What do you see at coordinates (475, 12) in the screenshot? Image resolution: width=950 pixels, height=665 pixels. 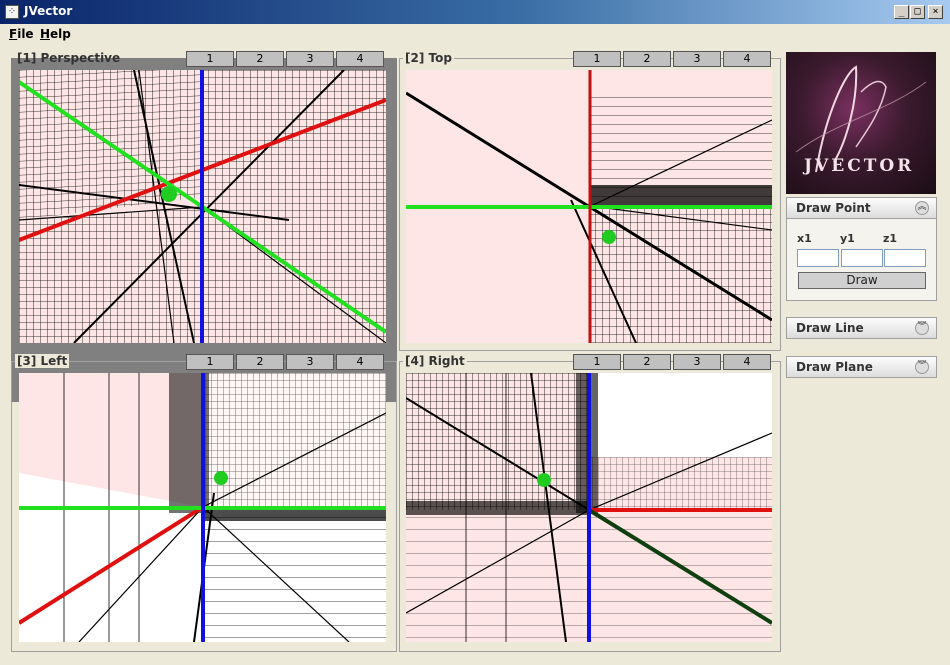 I see `title-bar: ⁘ JVector _ □ ×` at bounding box center [475, 12].